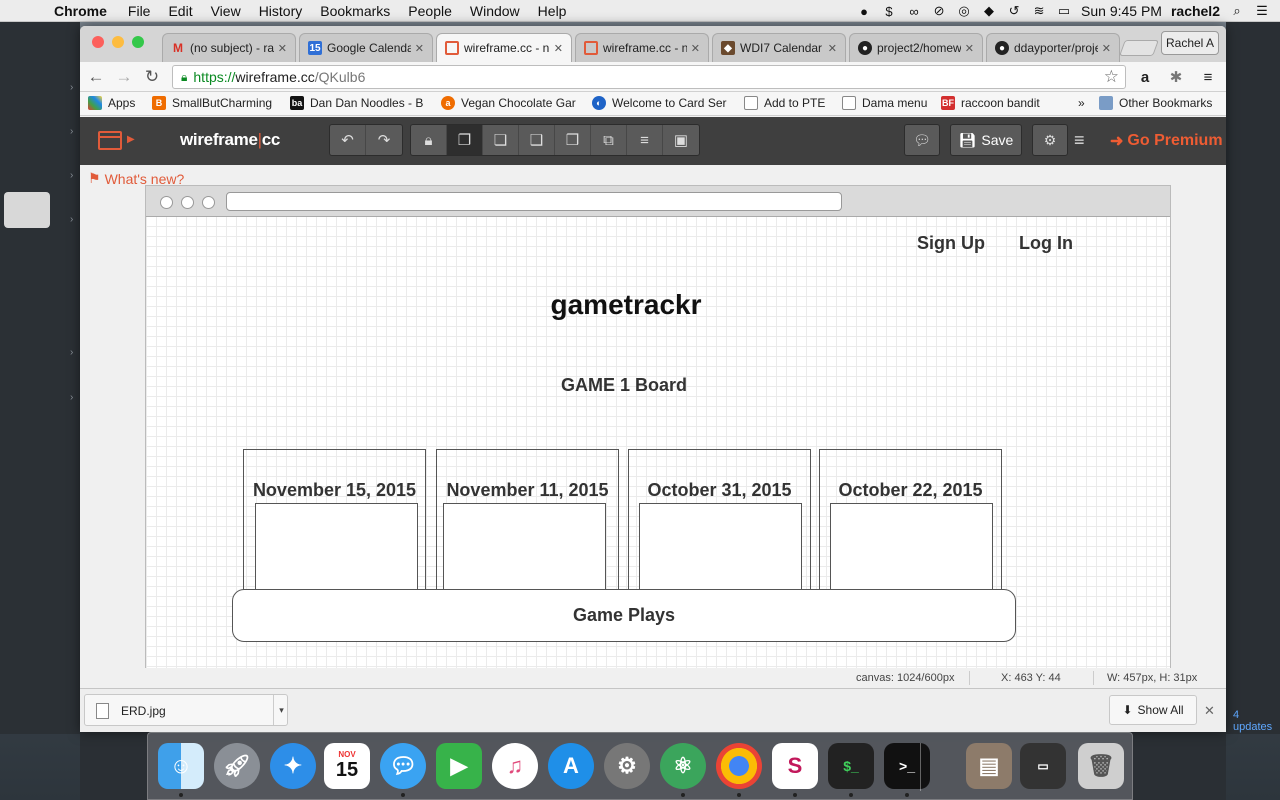 The height and width of the screenshot is (800, 1280). Describe the element at coordinates (922, 140) in the screenshot. I see `comment-icon: 💬︎` at that location.